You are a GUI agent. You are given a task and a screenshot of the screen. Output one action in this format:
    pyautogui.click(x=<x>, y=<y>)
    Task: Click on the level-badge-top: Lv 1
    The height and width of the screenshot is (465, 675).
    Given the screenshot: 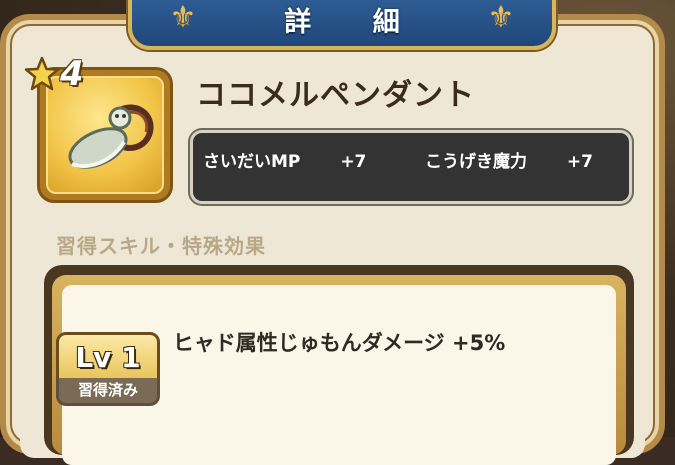 What is the action you would take?
    pyautogui.click(x=108, y=357)
    